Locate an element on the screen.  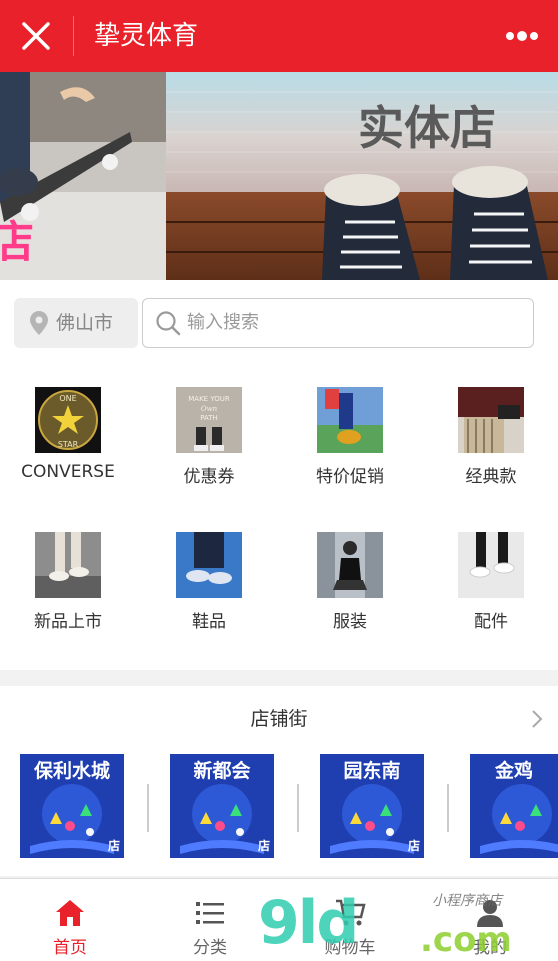
search-row: 佛山市 输入搜索 is located at coordinates (279, 325).